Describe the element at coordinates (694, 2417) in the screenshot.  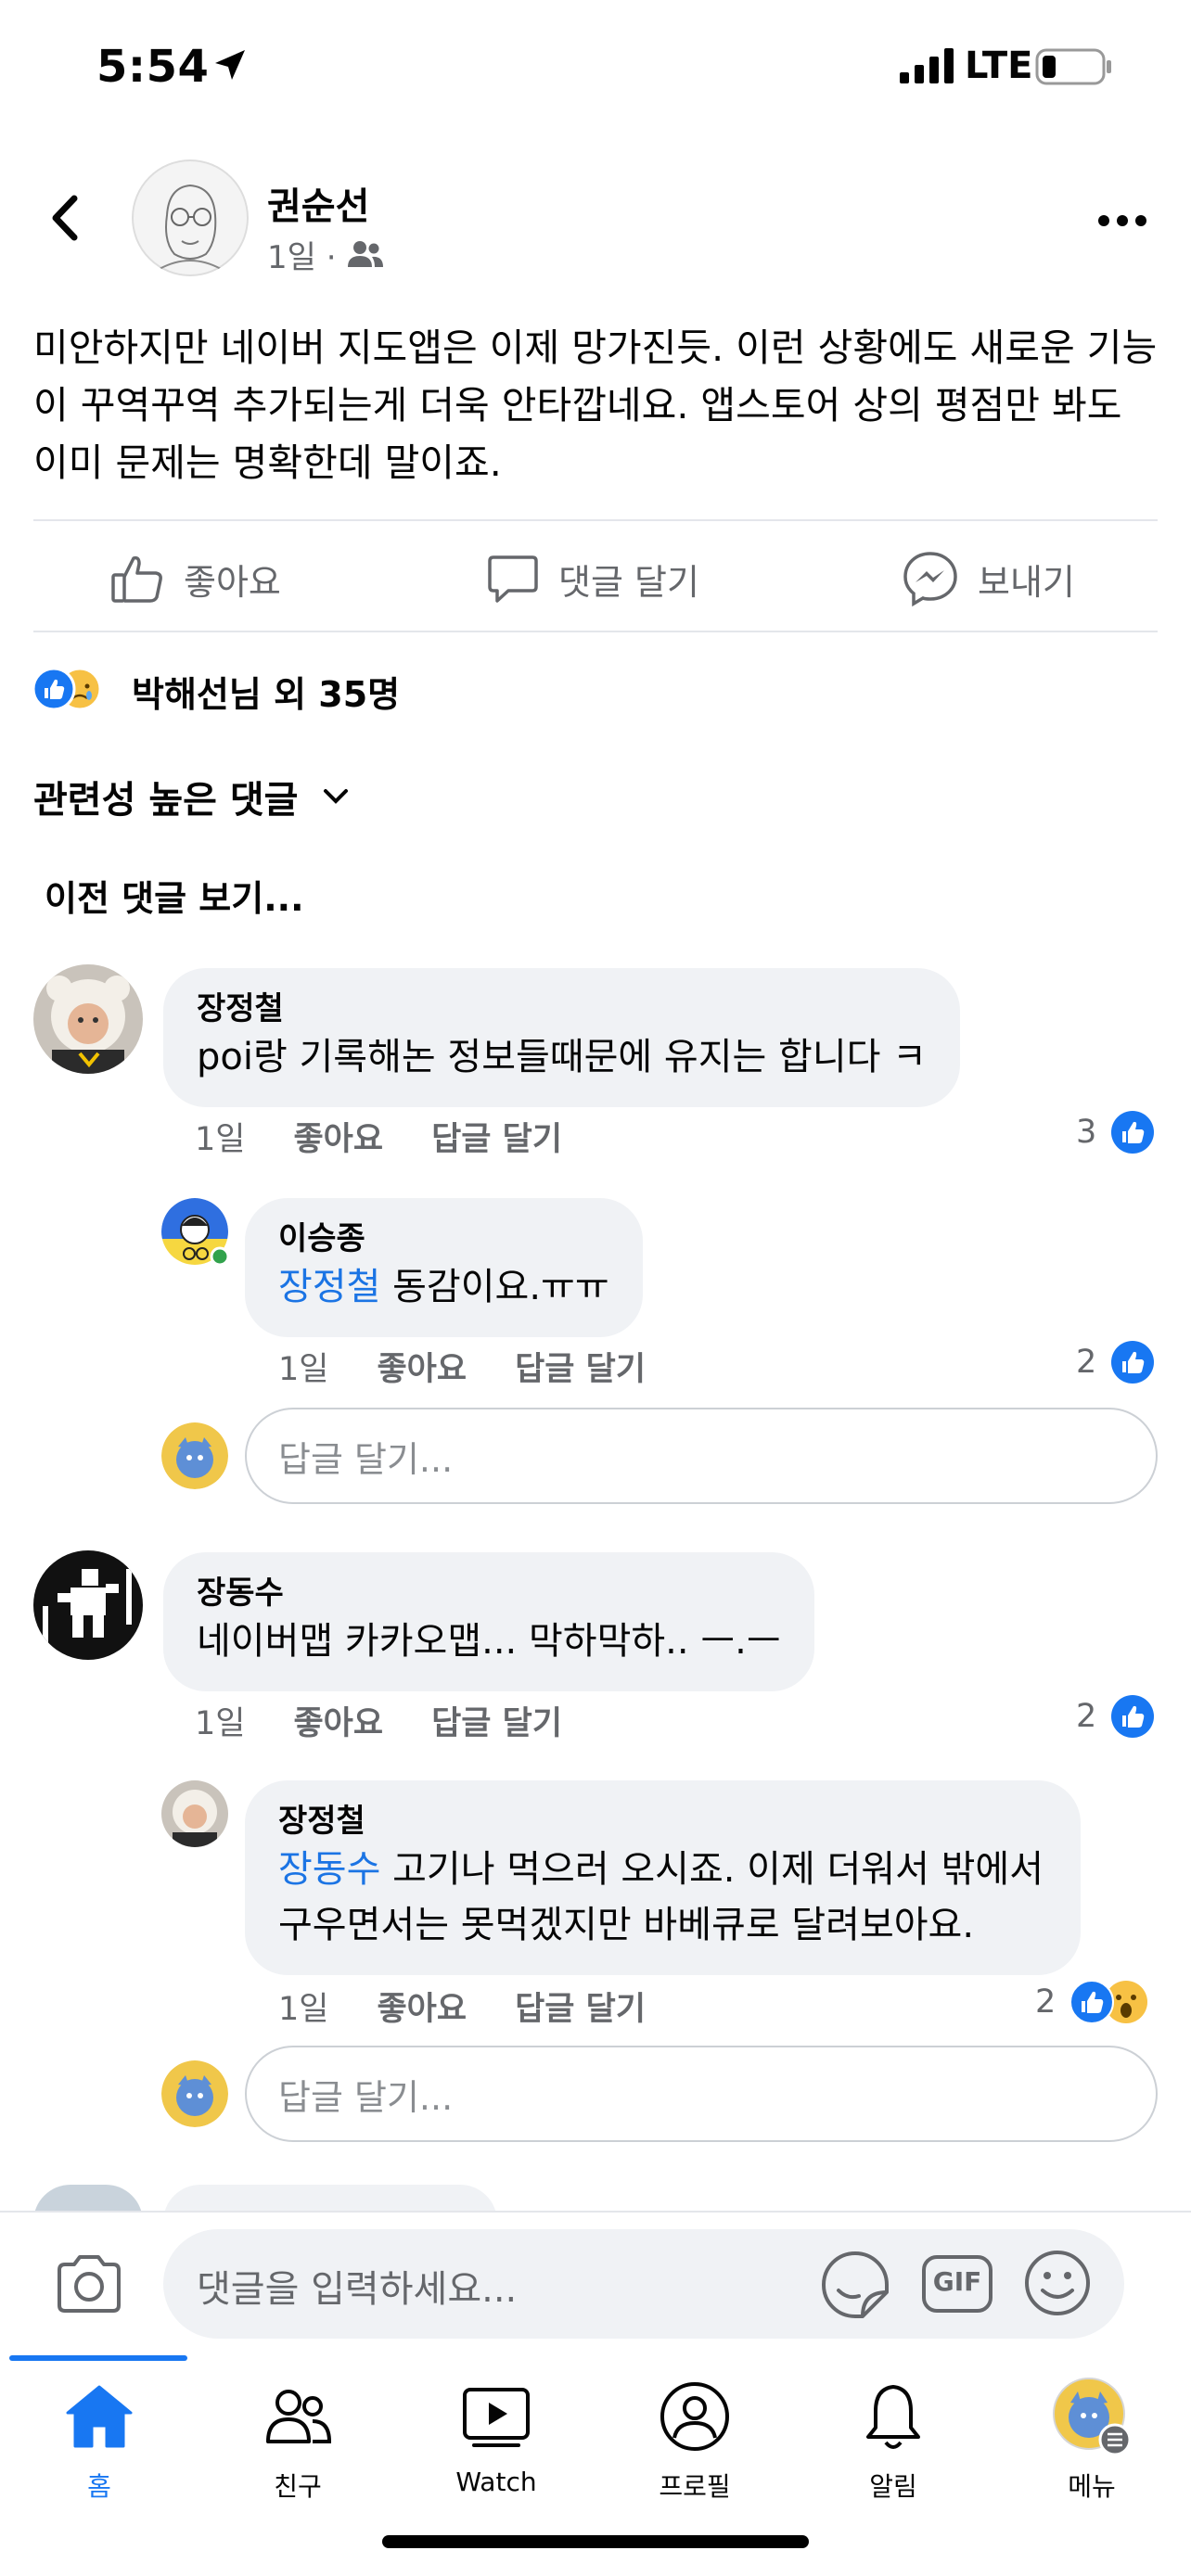
I see `profile-icon` at that location.